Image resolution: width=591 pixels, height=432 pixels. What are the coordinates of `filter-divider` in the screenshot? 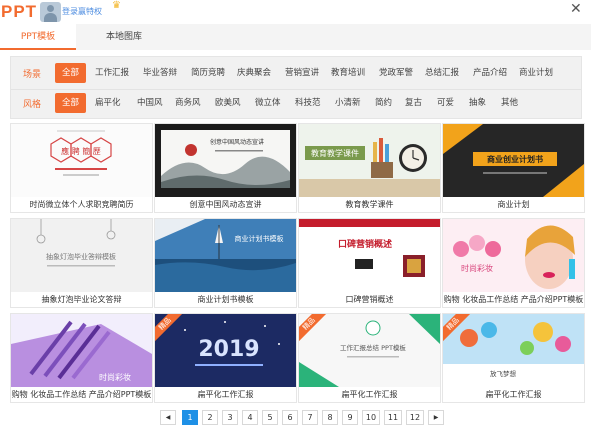 It's located at (296, 89).